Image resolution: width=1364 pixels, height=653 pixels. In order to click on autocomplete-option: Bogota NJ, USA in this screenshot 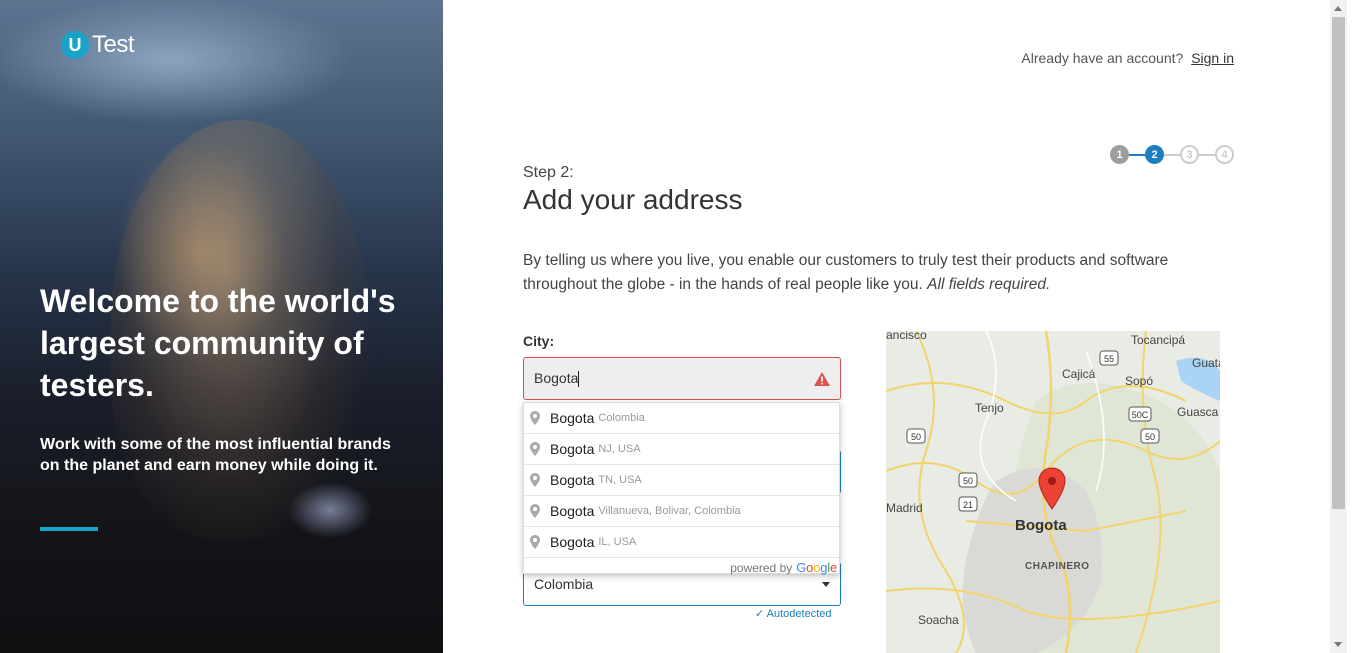, I will do `click(681, 449)`.